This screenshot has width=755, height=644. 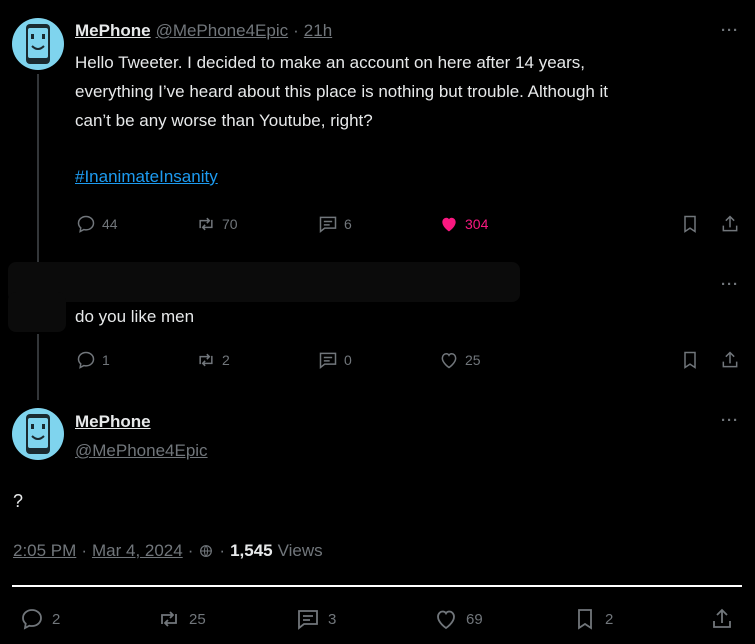 I want to click on like-button: 69, so click(x=458, y=619).